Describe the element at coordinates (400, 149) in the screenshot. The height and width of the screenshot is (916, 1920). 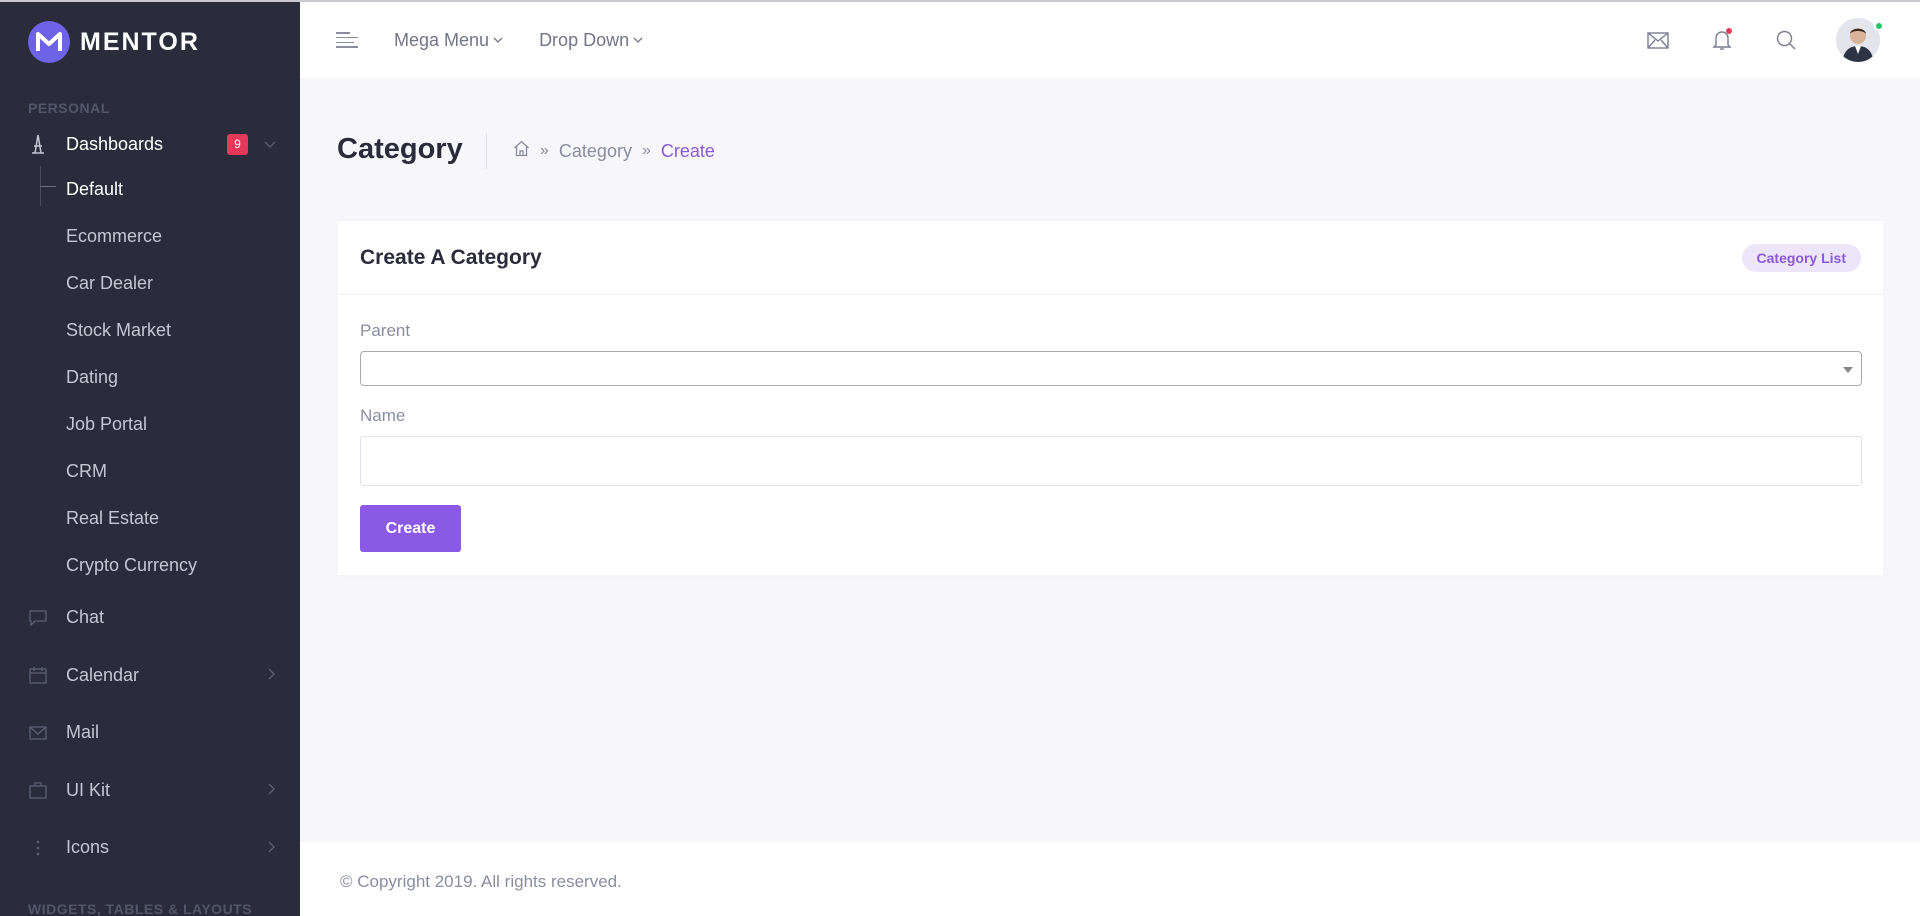
I see `page-title: Category` at that location.